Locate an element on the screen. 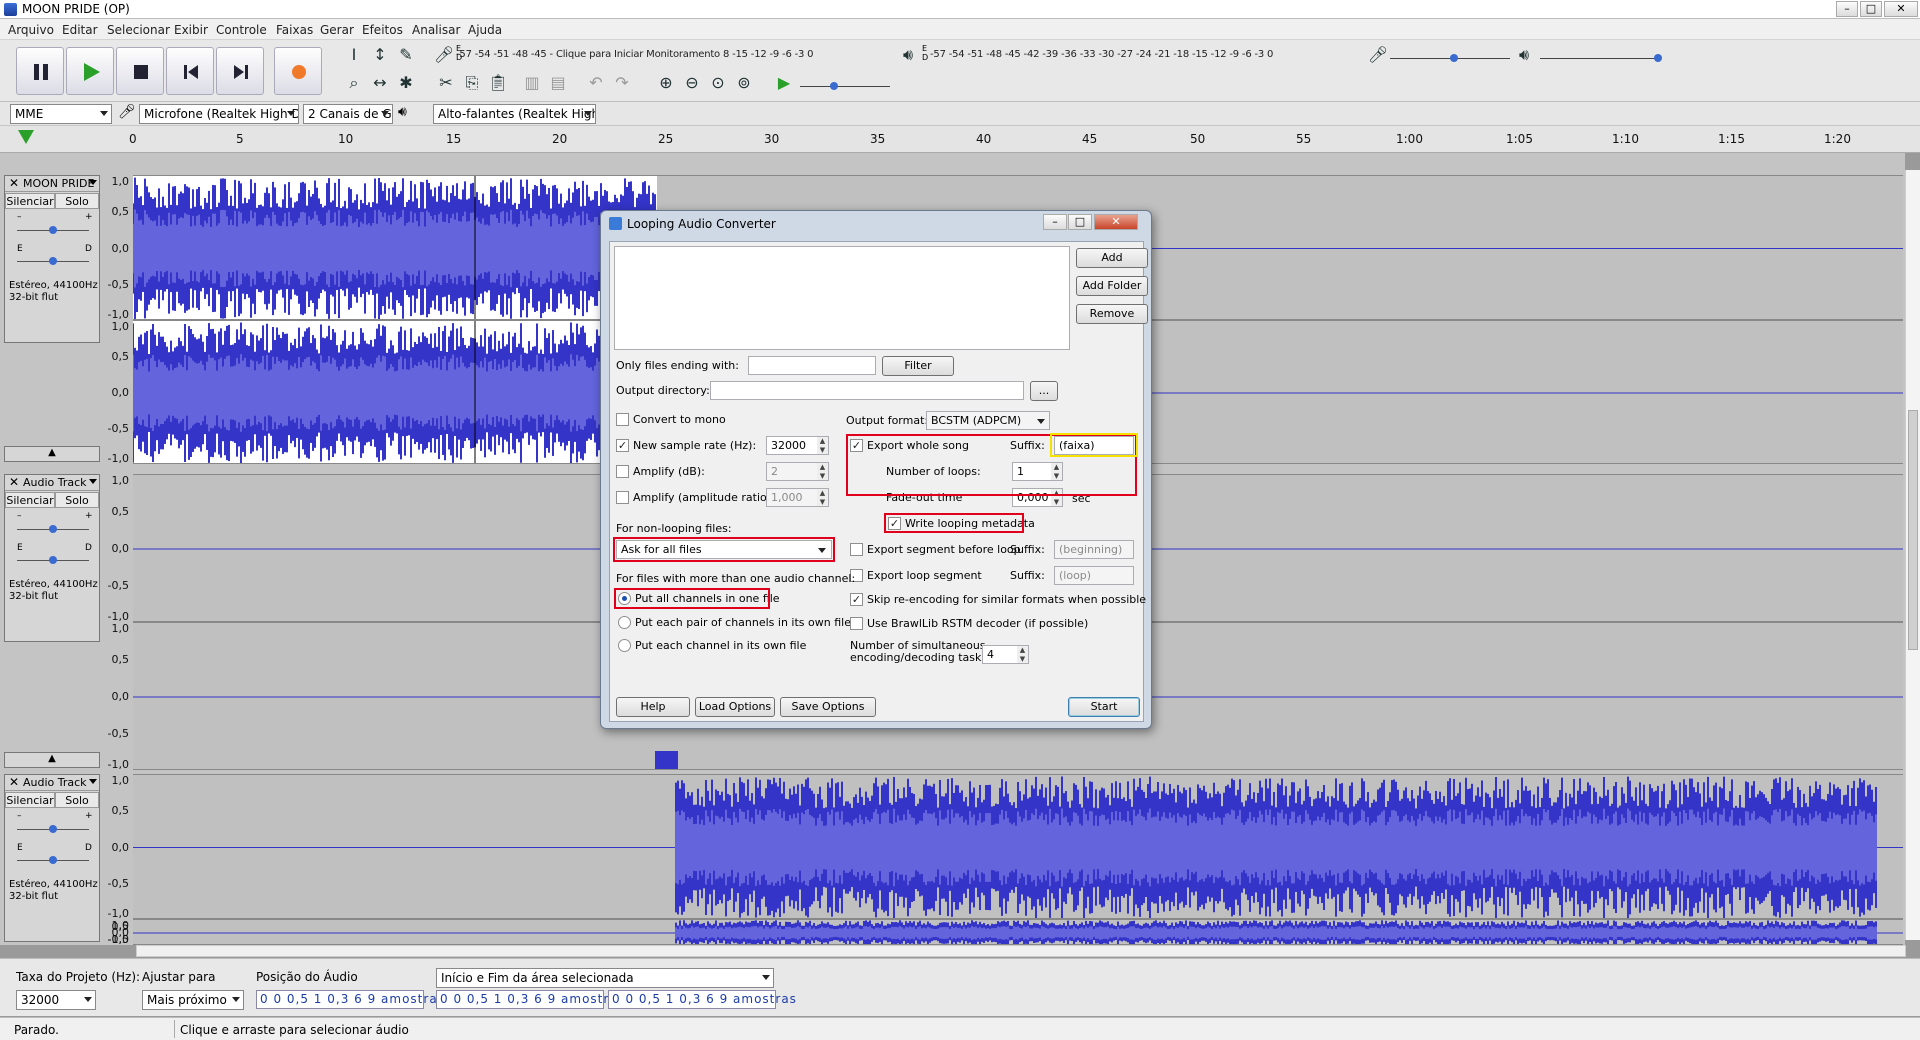  load-options-button: Load Options is located at coordinates (735, 707).